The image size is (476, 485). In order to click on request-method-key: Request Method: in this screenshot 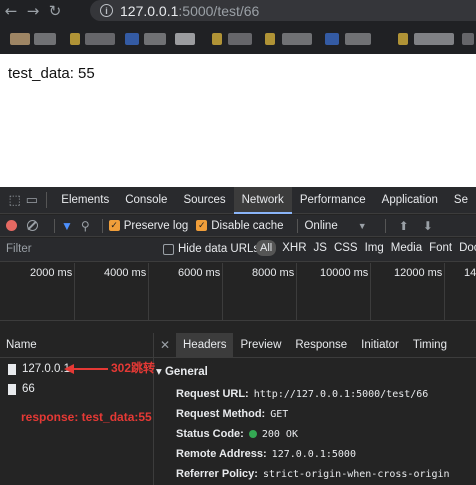, I will do `click(221, 414)`.